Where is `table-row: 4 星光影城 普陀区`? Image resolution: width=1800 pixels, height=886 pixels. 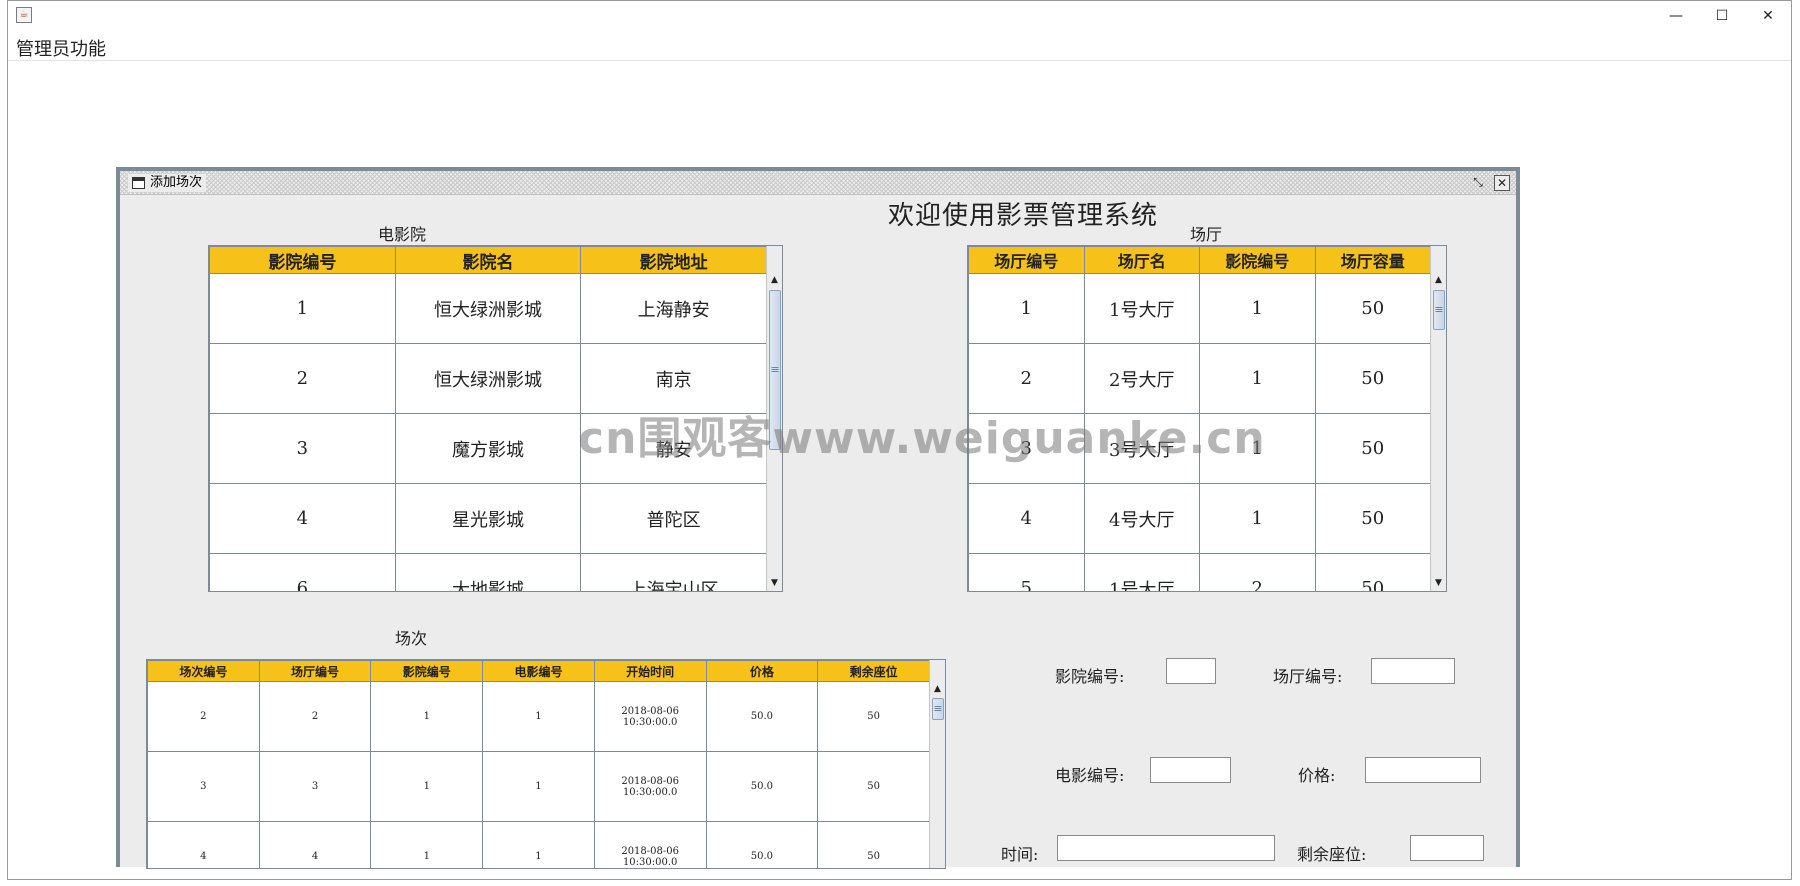 table-row: 4 星光影城 普陀区 is located at coordinates (488, 518).